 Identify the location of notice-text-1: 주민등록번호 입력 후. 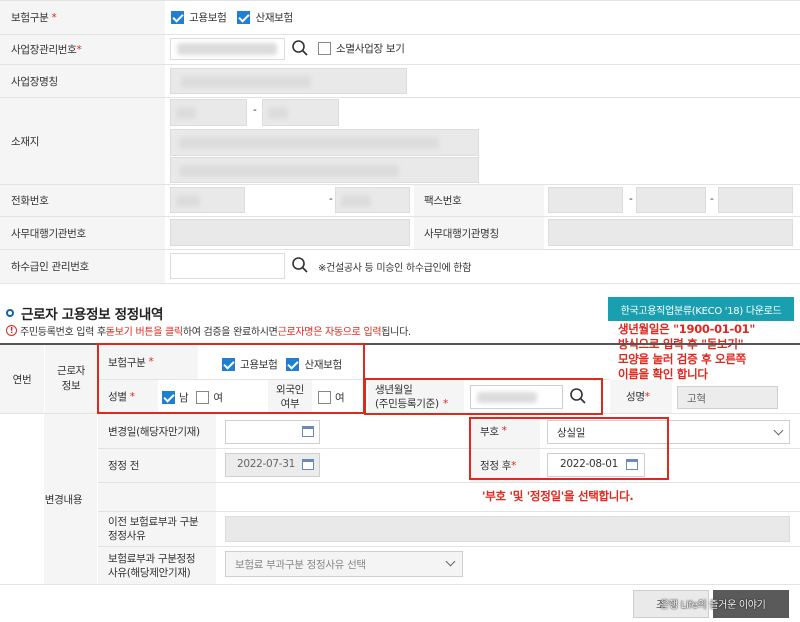
(63, 332).